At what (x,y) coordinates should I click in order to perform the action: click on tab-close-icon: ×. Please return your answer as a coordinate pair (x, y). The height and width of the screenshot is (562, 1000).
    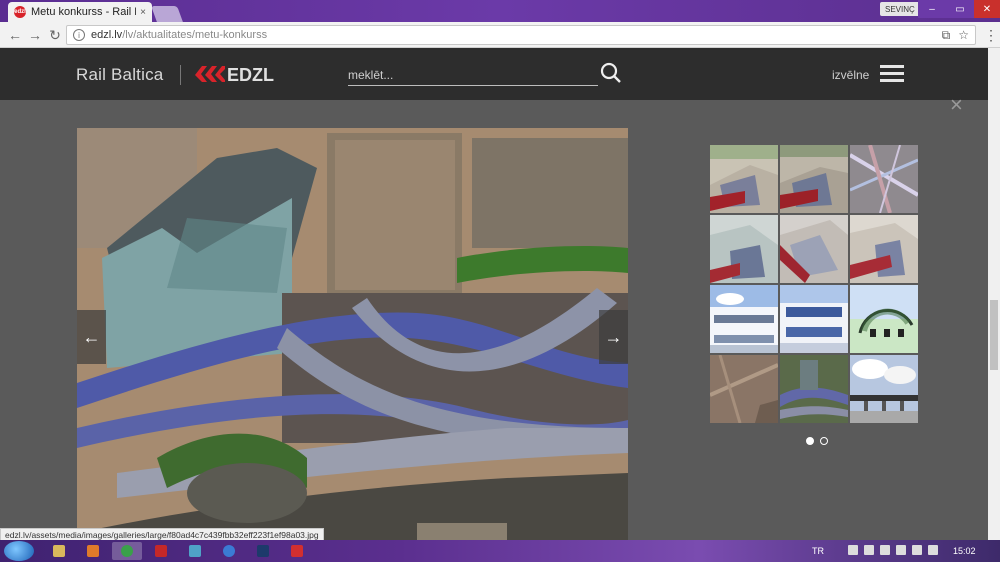
    Looking at the image, I should click on (143, 12).